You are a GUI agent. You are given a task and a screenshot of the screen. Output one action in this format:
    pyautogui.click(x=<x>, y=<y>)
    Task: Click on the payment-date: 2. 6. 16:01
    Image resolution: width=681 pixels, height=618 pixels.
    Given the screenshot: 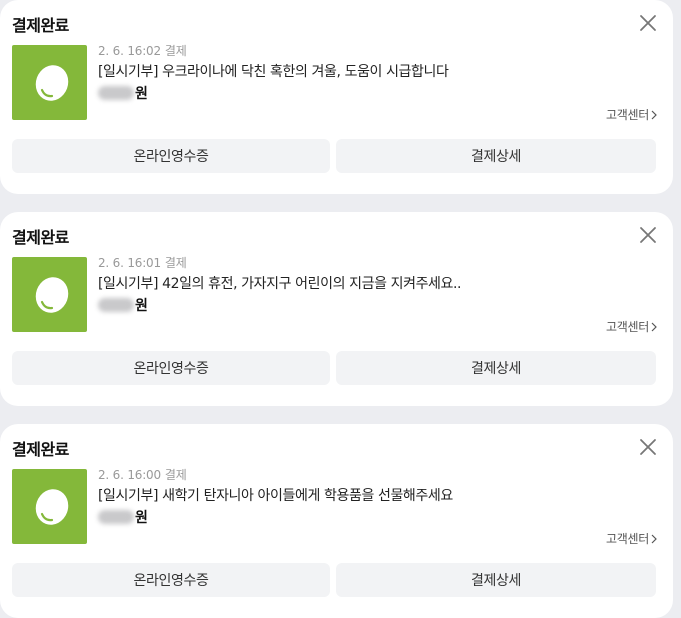 What is the action you would take?
    pyautogui.click(x=129, y=263)
    